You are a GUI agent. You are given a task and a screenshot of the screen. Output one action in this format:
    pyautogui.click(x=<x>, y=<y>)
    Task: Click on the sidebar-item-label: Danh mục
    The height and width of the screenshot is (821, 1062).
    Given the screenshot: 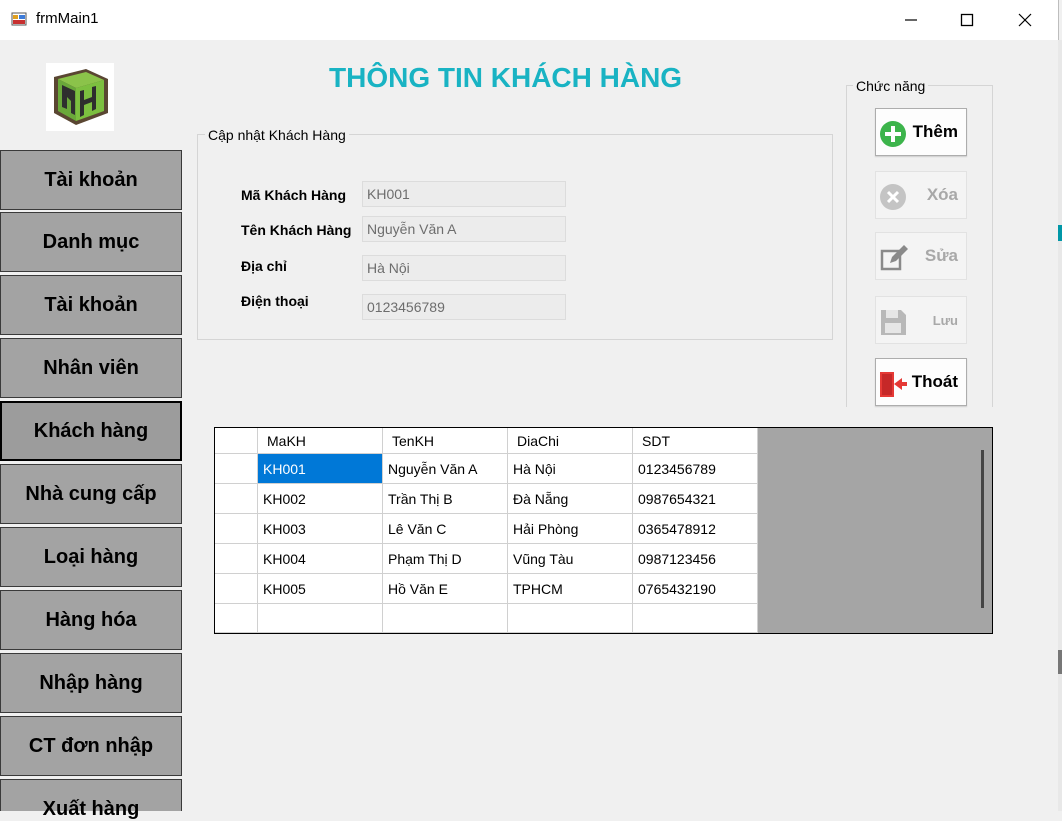 What is the action you would take?
    pyautogui.click(x=91, y=241)
    